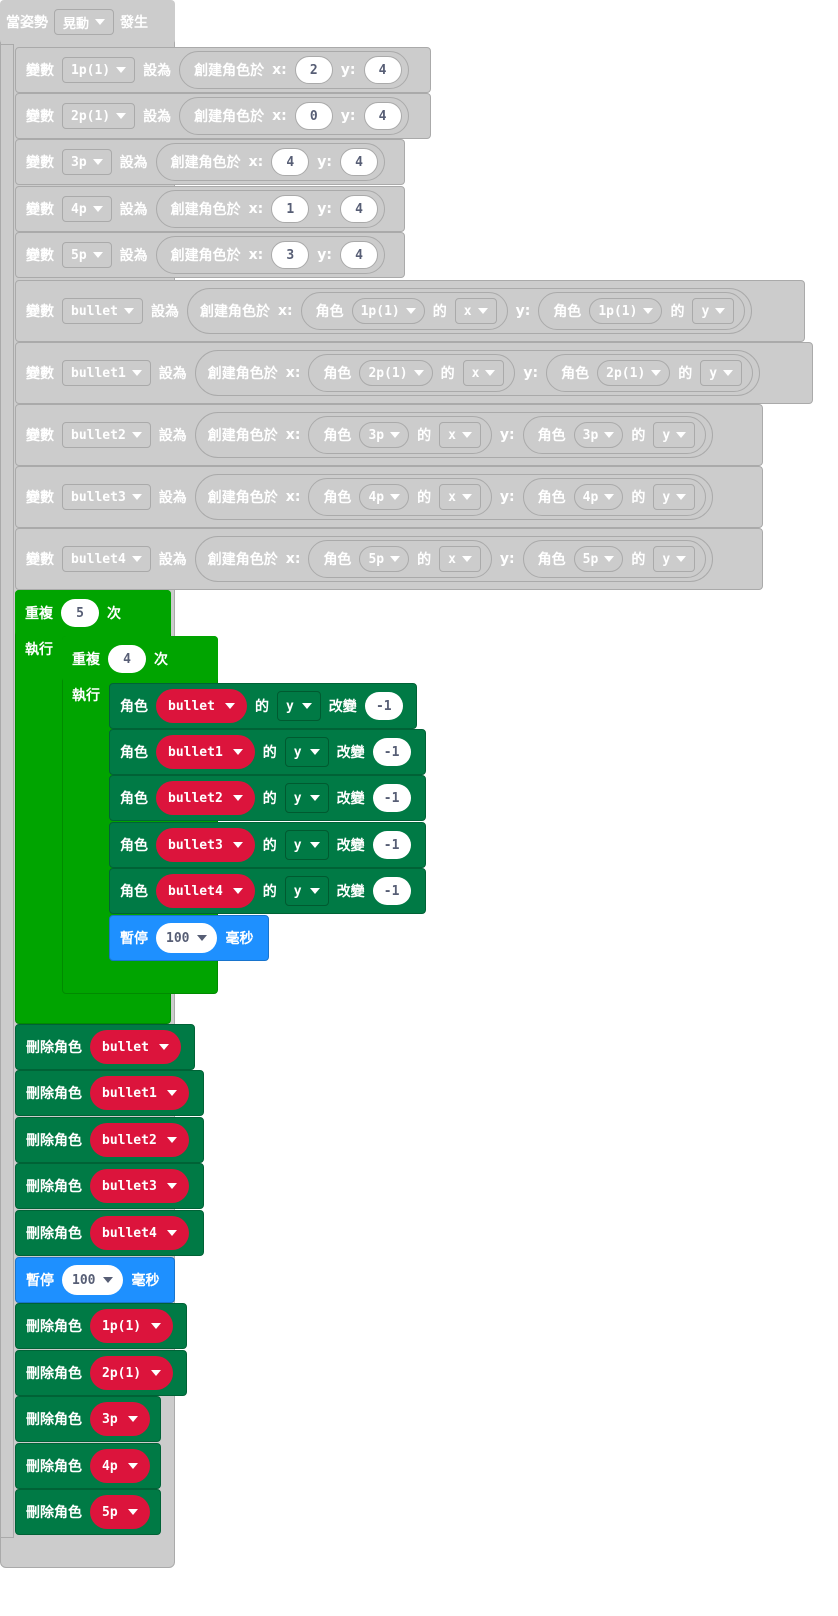 Image resolution: width=838 pixels, height=1616 pixels. I want to click on var-dropdown: bullet4, so click(106, 559).